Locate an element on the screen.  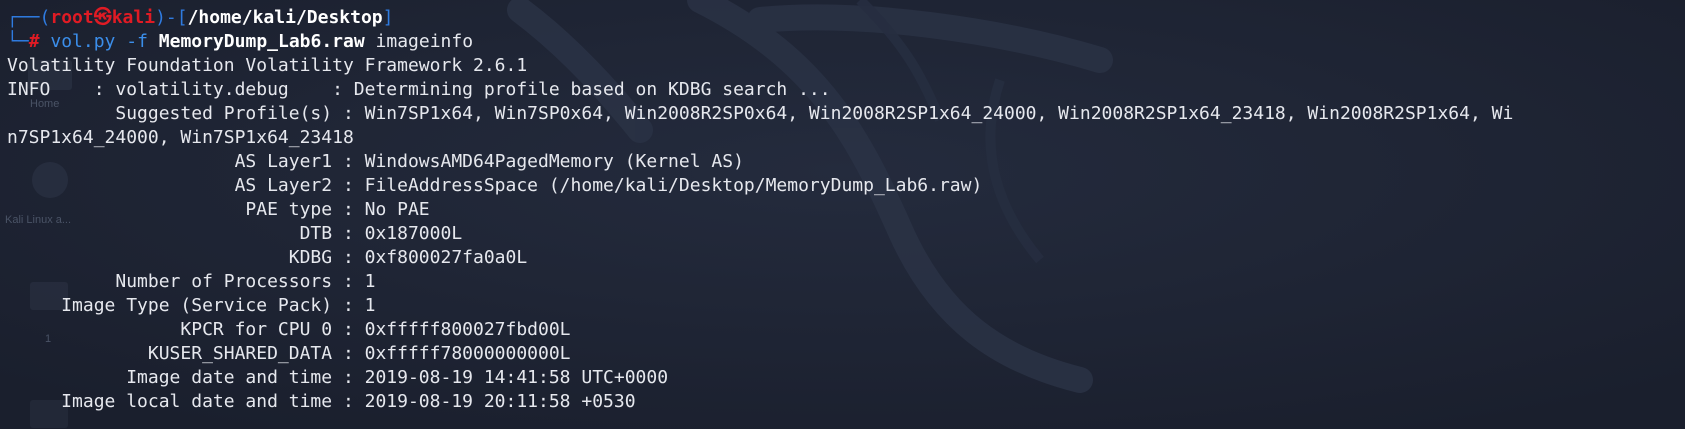
prompt-user-host: root㉿kali is located at coordinates (103, 17).